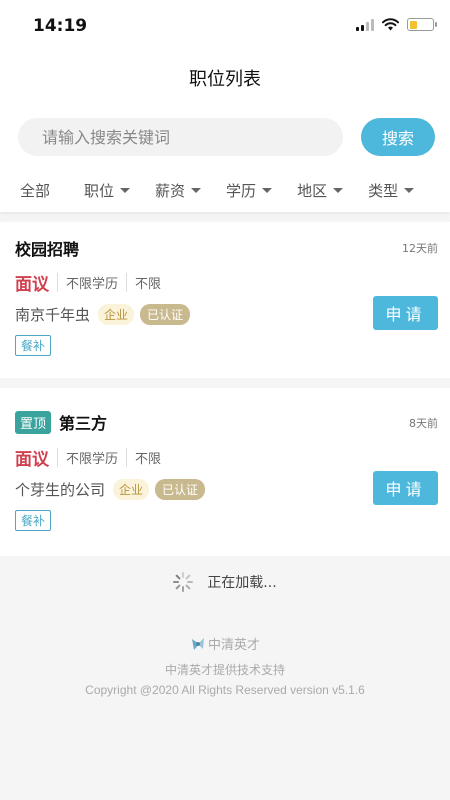  What do you see at coordinates (53, 315) in the screenshot?
I see `company-name: 南京千年虫` at bounding box center [53, 315].